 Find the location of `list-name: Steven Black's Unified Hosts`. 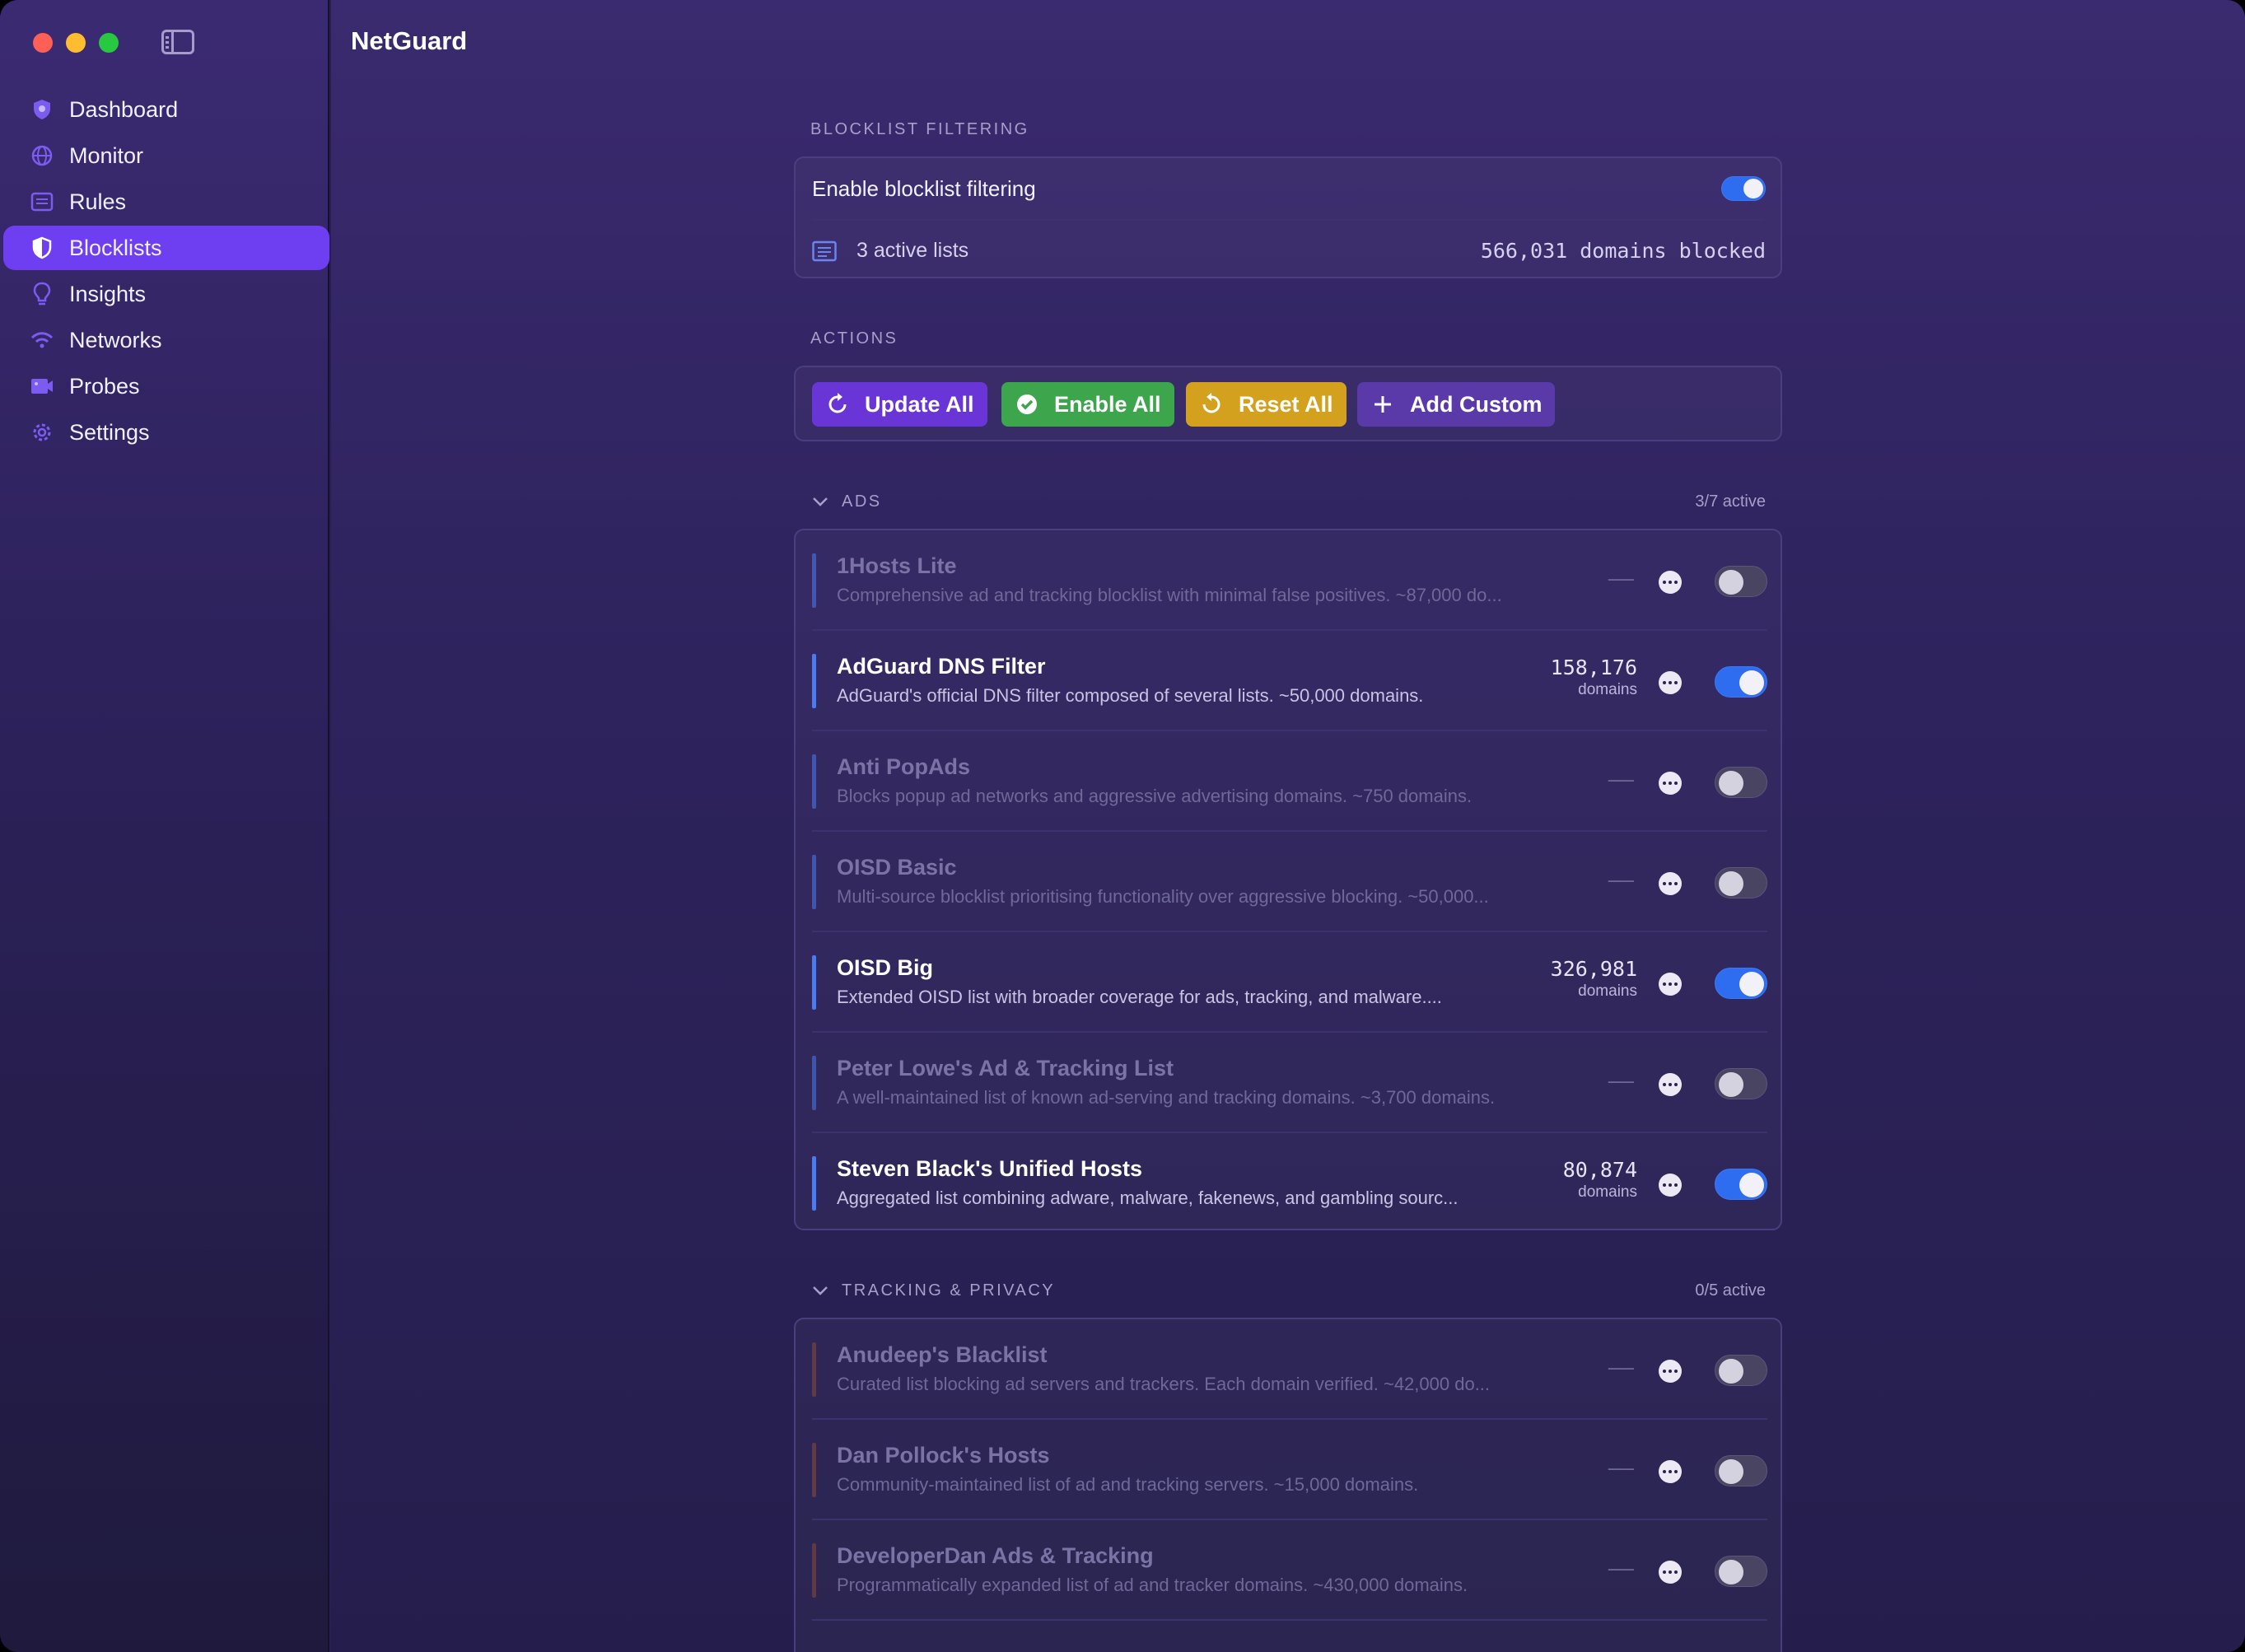

list-name: Steven Black's Unified Hosts is located at coordinates (990, 1168).